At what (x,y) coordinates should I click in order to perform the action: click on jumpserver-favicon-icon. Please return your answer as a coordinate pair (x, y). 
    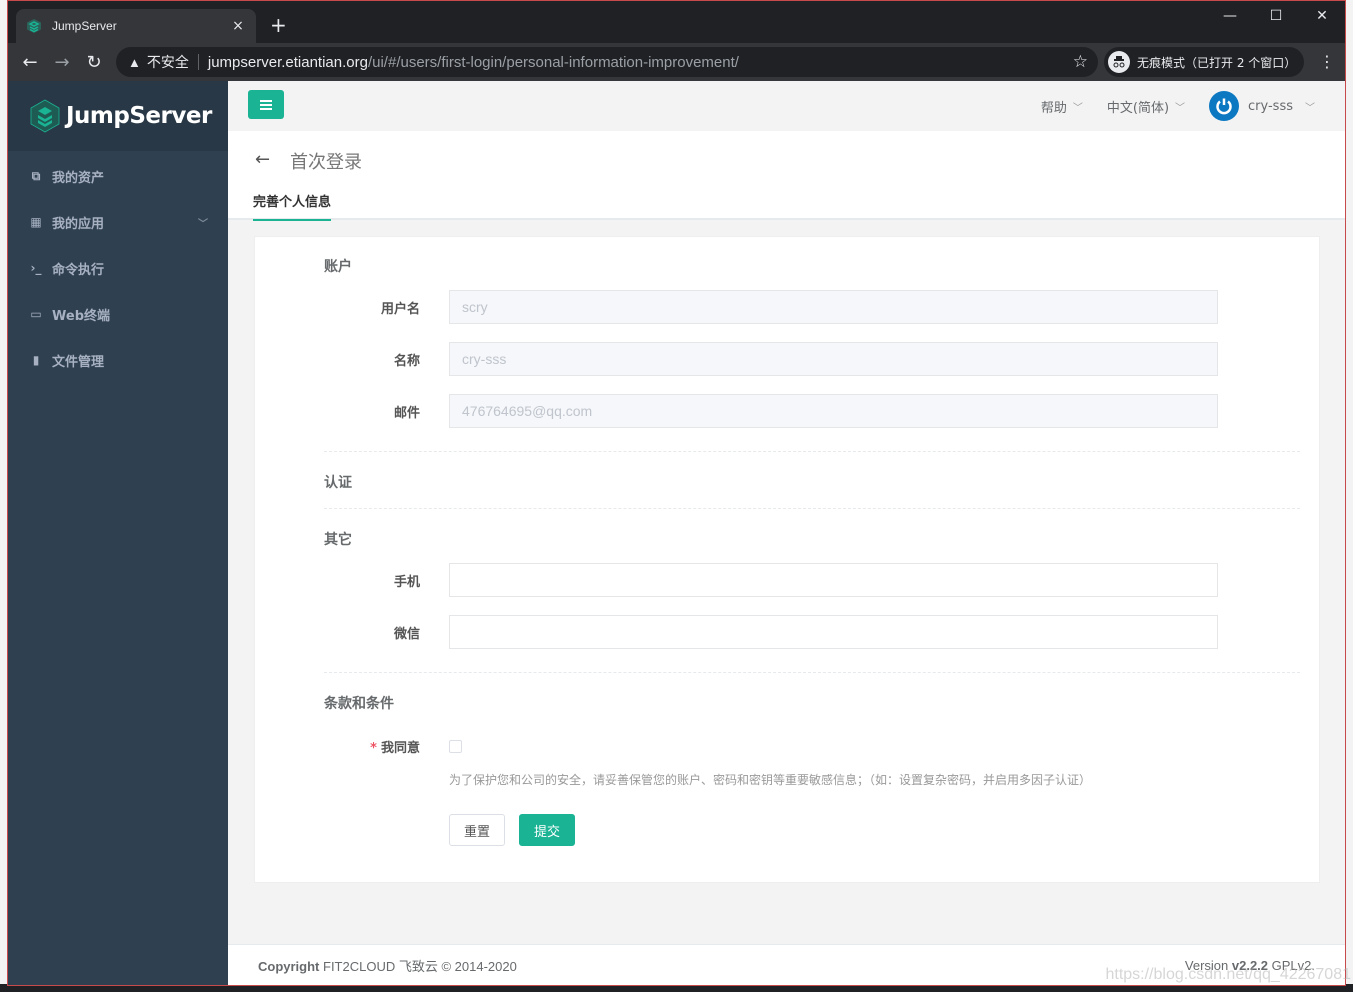
    Looking at the image, I should click on (34, 26).